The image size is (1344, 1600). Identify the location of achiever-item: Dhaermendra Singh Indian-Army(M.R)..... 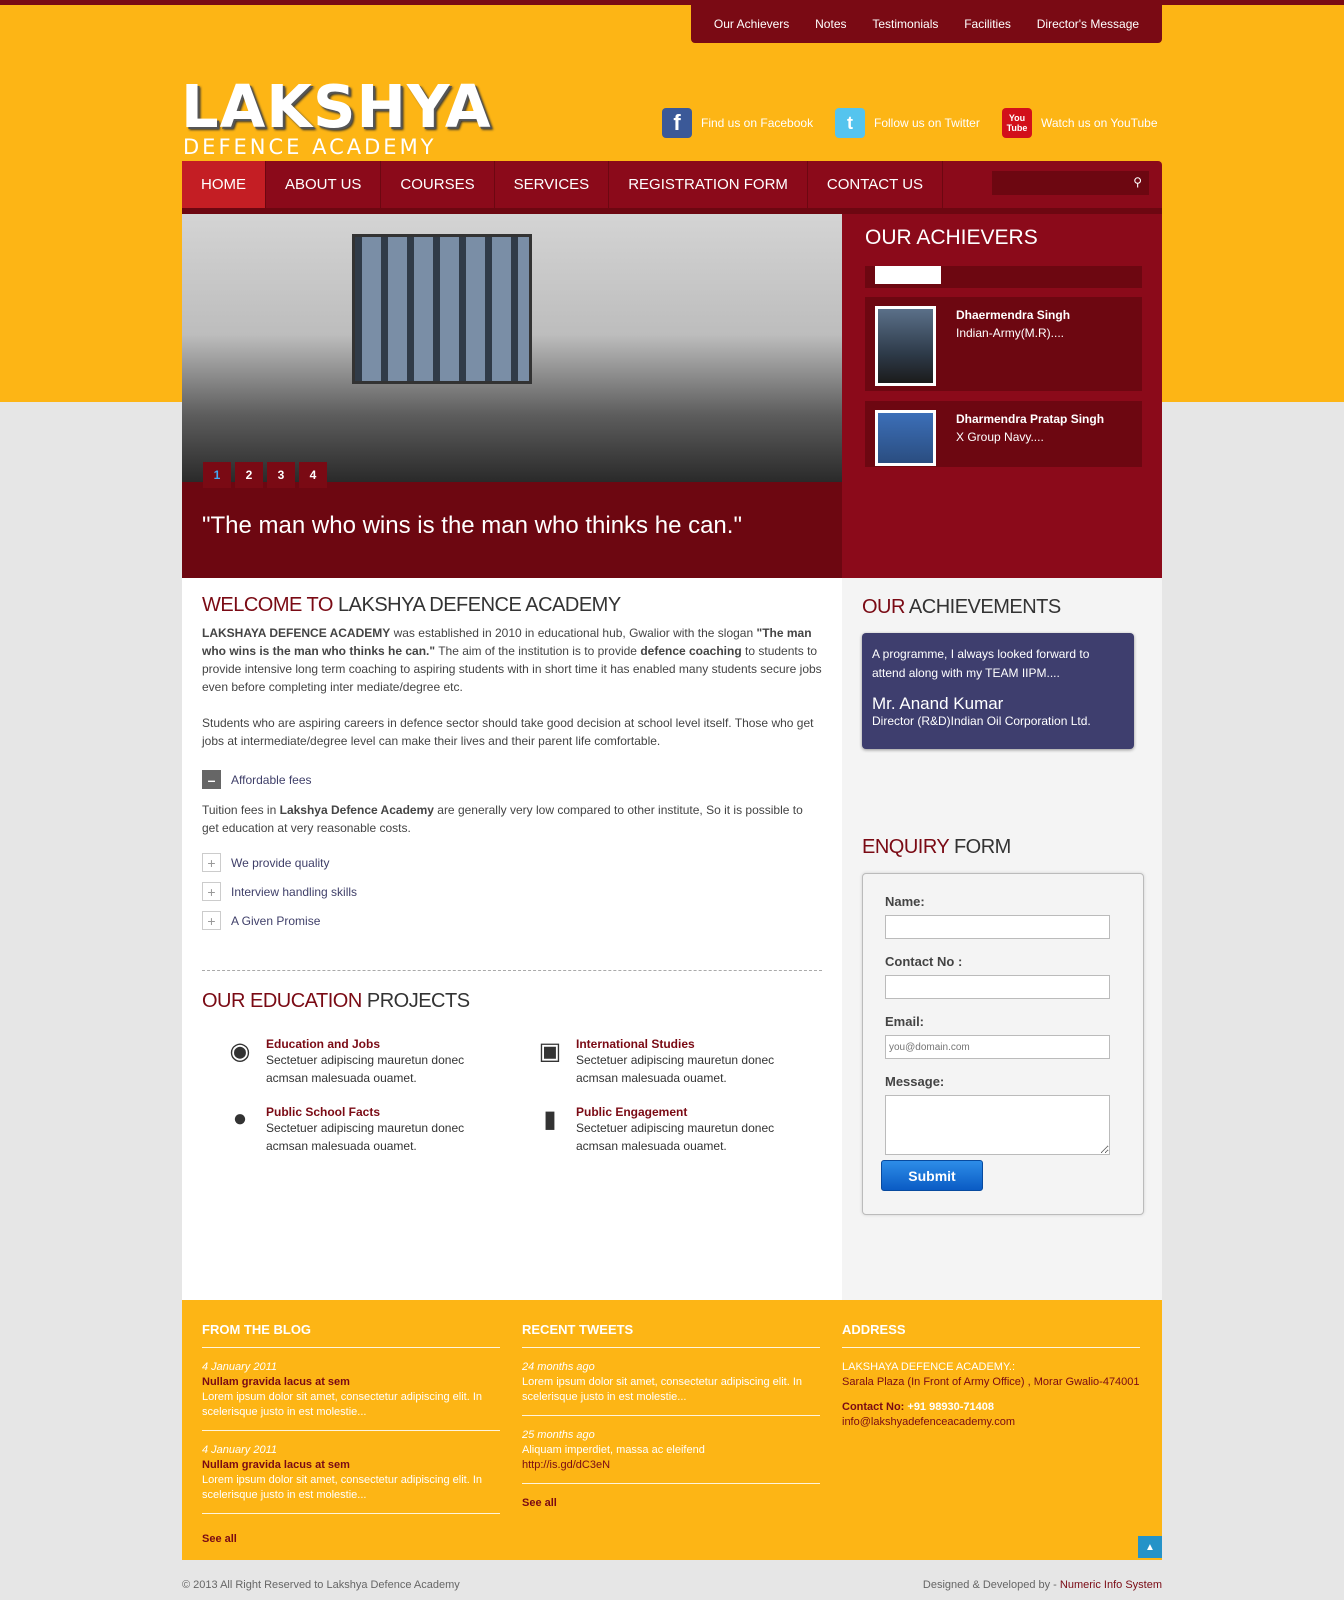
(1003, 344).